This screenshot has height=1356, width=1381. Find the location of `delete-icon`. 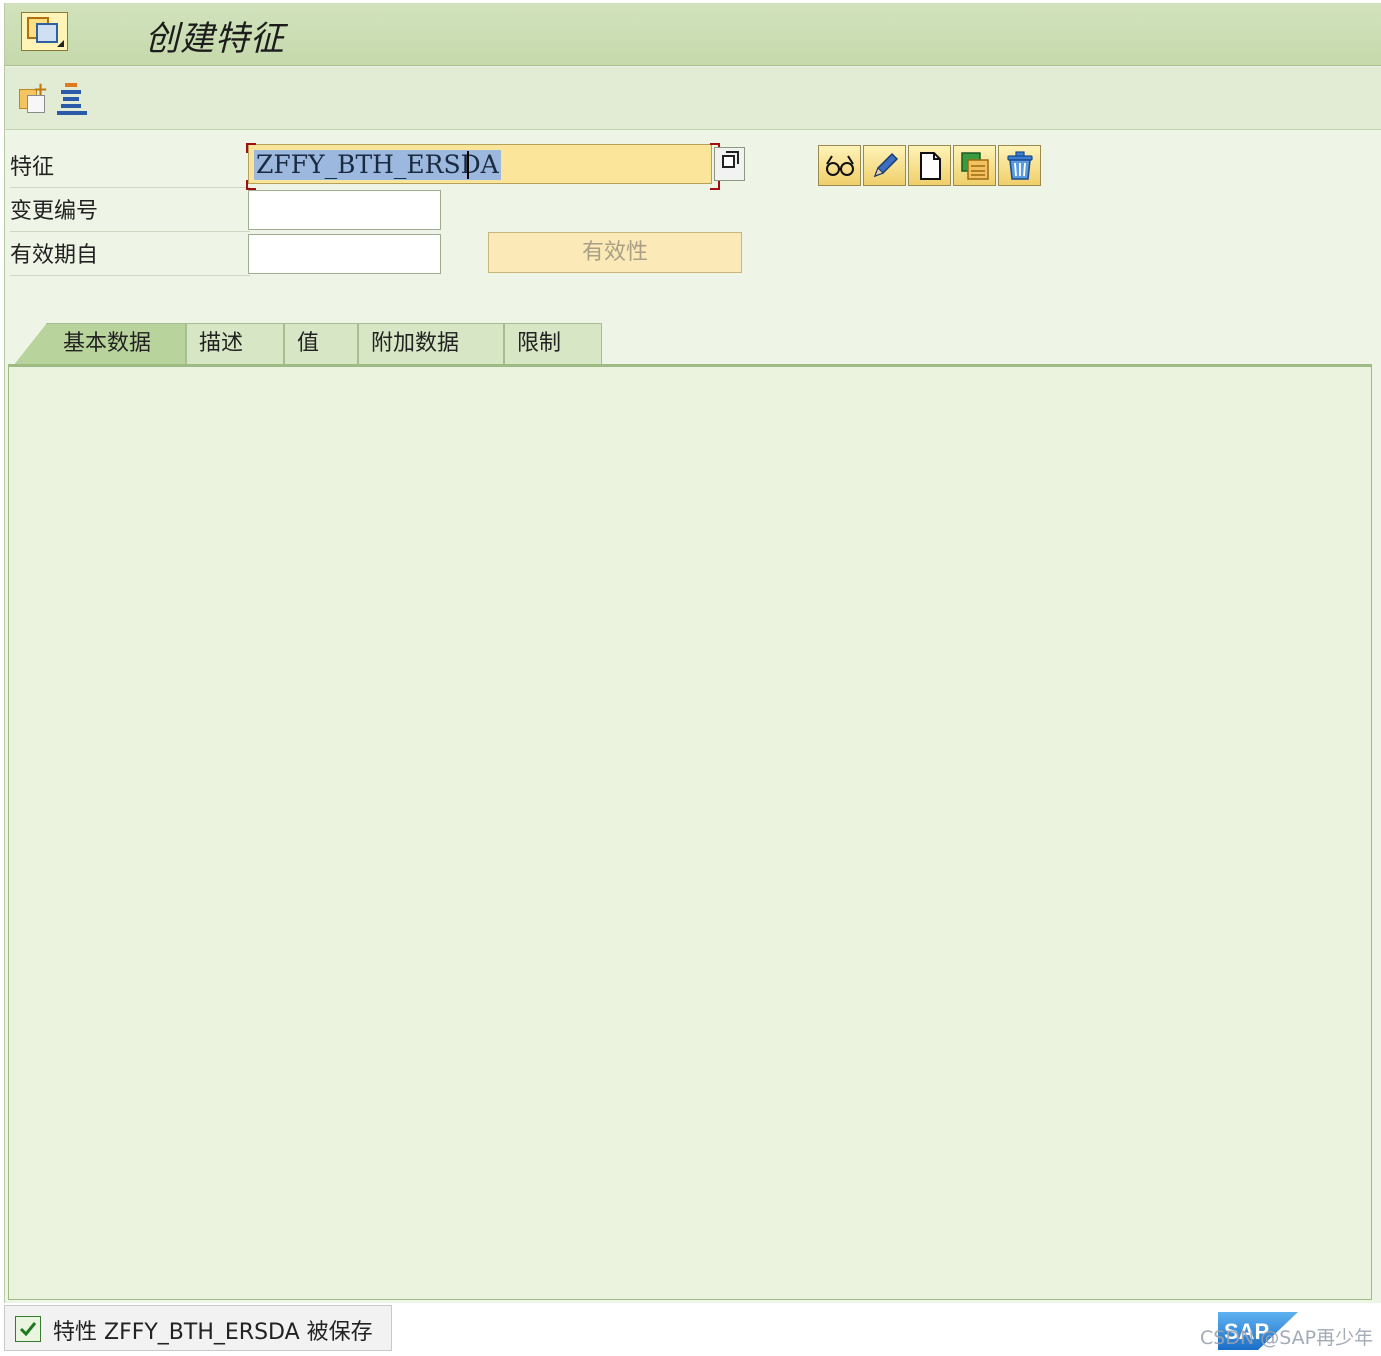

delete-icon is located at coordinates (1020, 165).